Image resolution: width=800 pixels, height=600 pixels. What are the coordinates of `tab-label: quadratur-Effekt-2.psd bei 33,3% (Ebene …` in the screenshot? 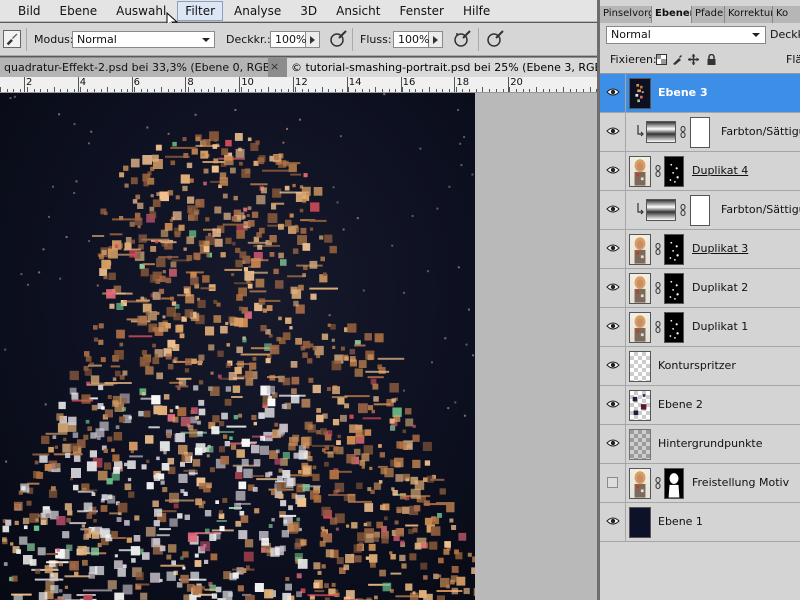 It's located at (136, 67).